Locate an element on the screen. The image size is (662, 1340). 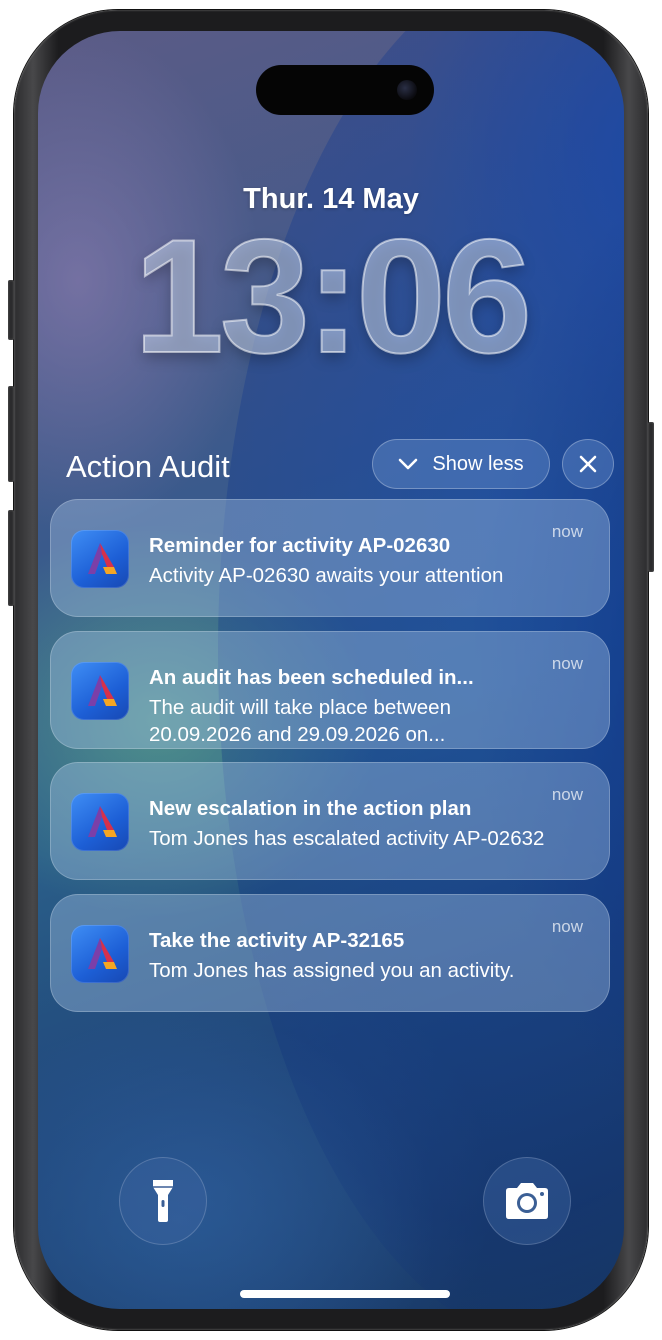
volume-down-button is located at coordinates (11, 558).